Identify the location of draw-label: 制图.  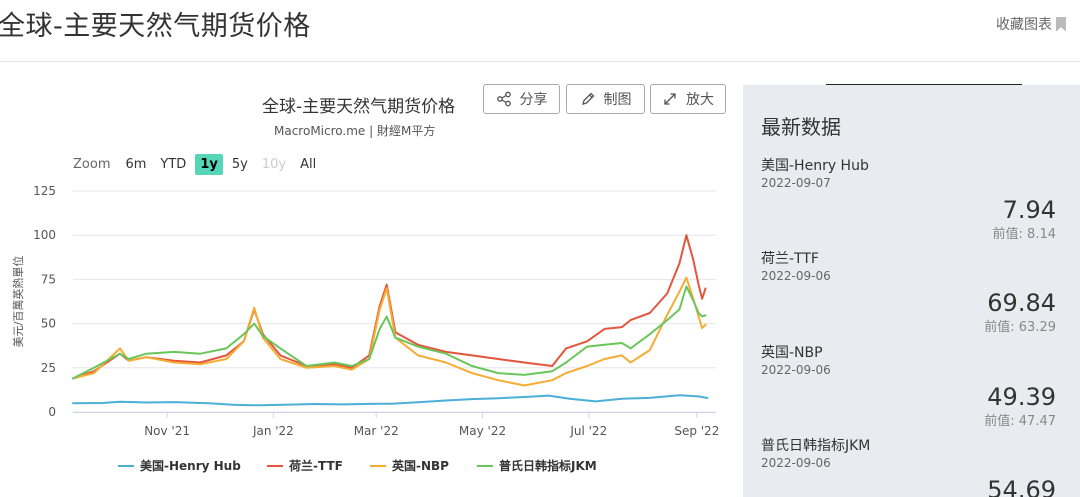
(617, 100).